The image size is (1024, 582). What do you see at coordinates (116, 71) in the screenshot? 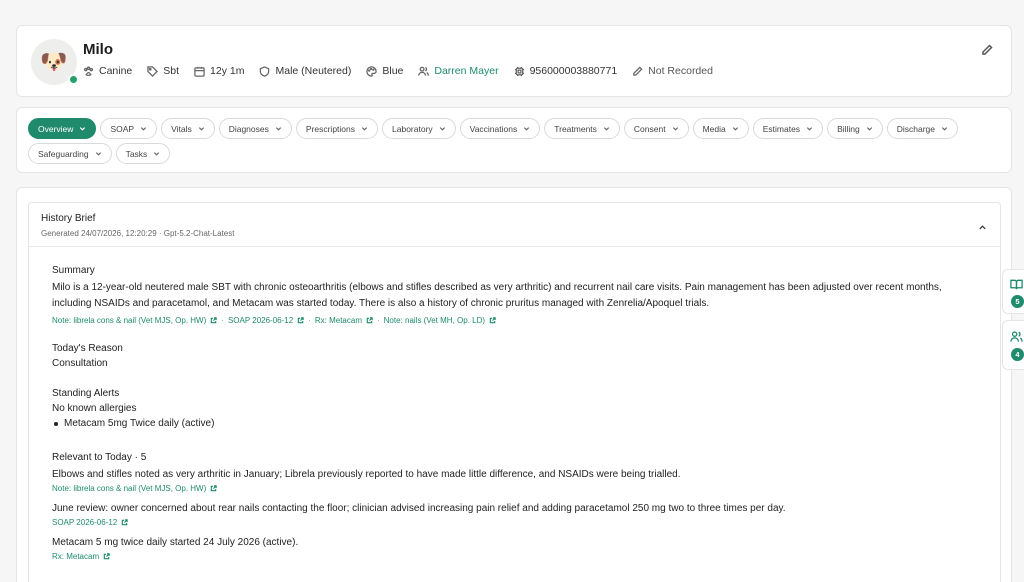
I see `species-label: Canine` at bounding box center [116, 71].